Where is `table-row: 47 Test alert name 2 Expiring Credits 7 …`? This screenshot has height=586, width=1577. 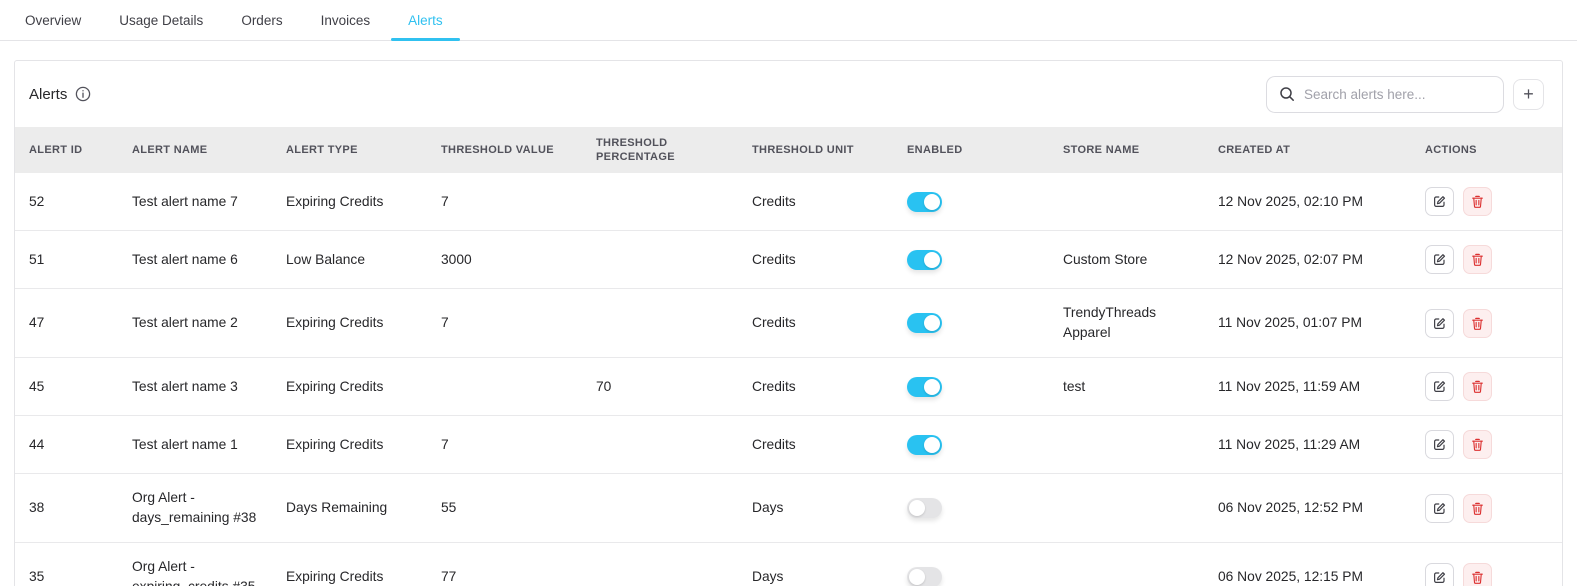
table-row: 47 Test alert name 2 Expiring Credits 7 … is located at coordinates (788, 323).